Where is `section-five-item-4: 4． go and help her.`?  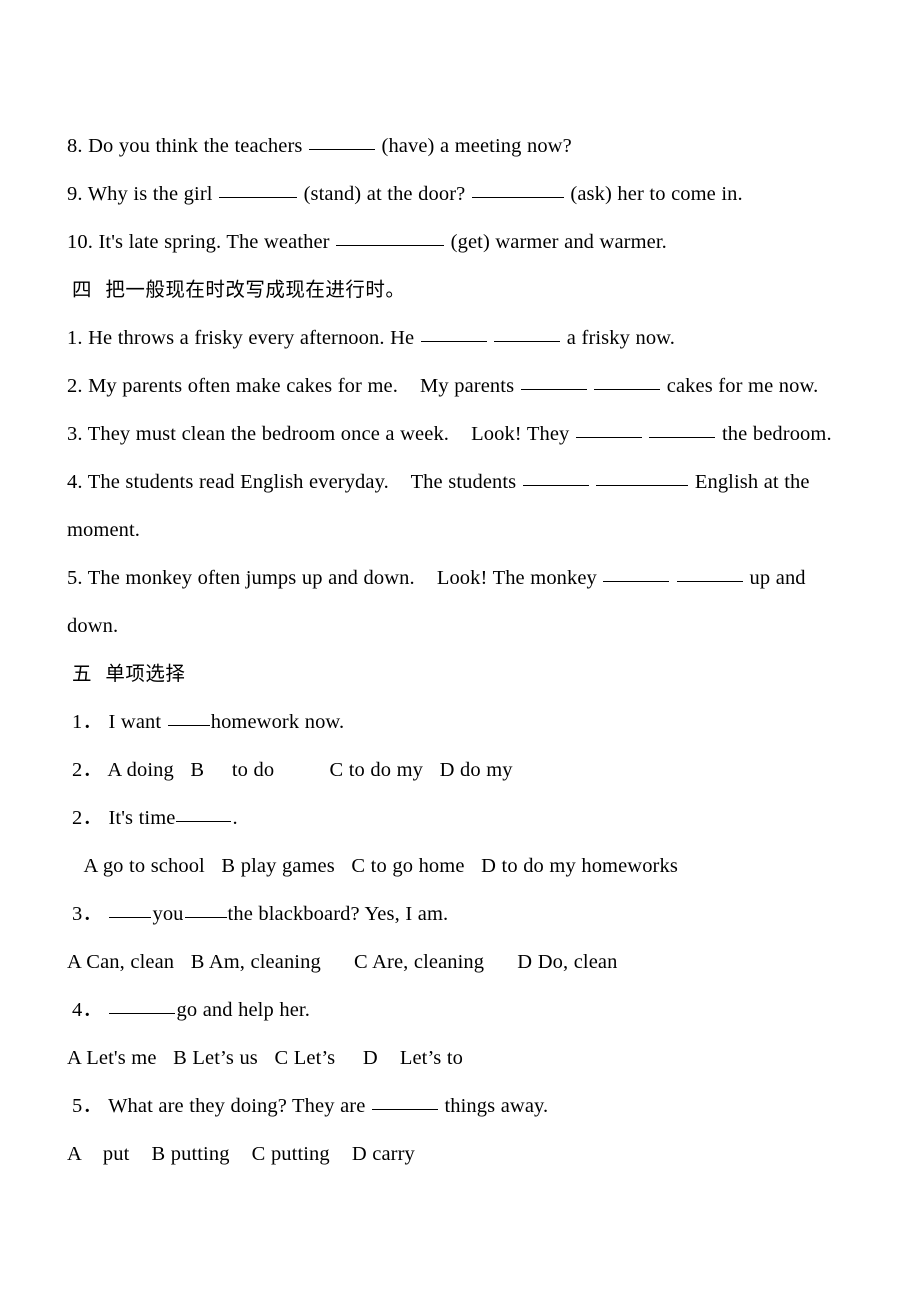
section-five-item-4: 4． go and help her. is located at coordinates (462, 1010).